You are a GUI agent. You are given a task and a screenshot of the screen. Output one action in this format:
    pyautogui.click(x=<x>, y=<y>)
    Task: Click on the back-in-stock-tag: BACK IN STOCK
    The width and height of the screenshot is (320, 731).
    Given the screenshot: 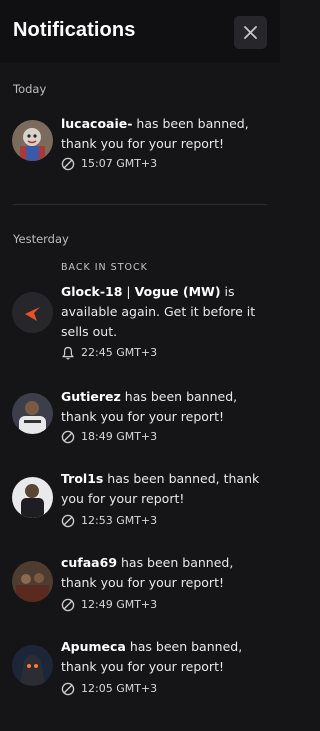 What is the action you would take?
    pyautogui.click(x=104, y=267)
    